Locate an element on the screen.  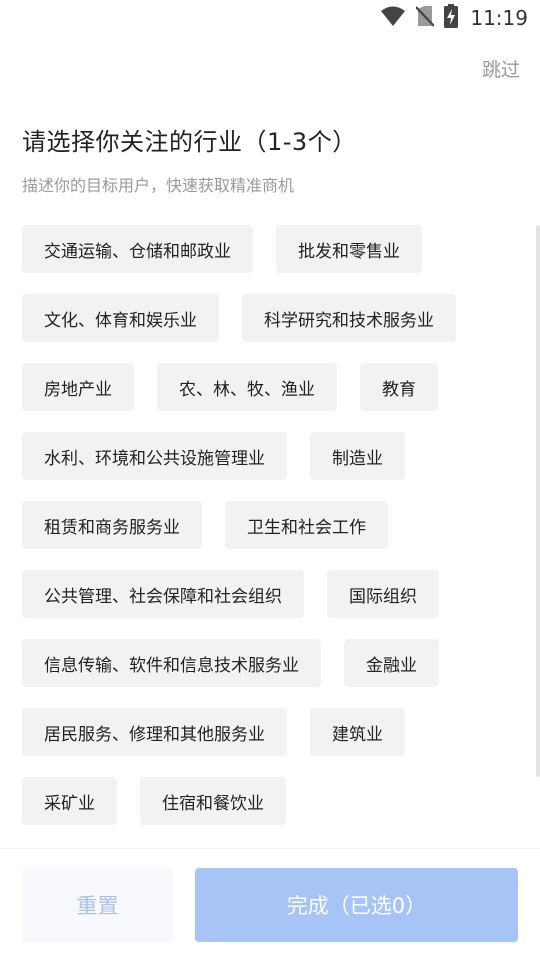
done-button: 完成（已选0） is located at coordinates (356, 905).